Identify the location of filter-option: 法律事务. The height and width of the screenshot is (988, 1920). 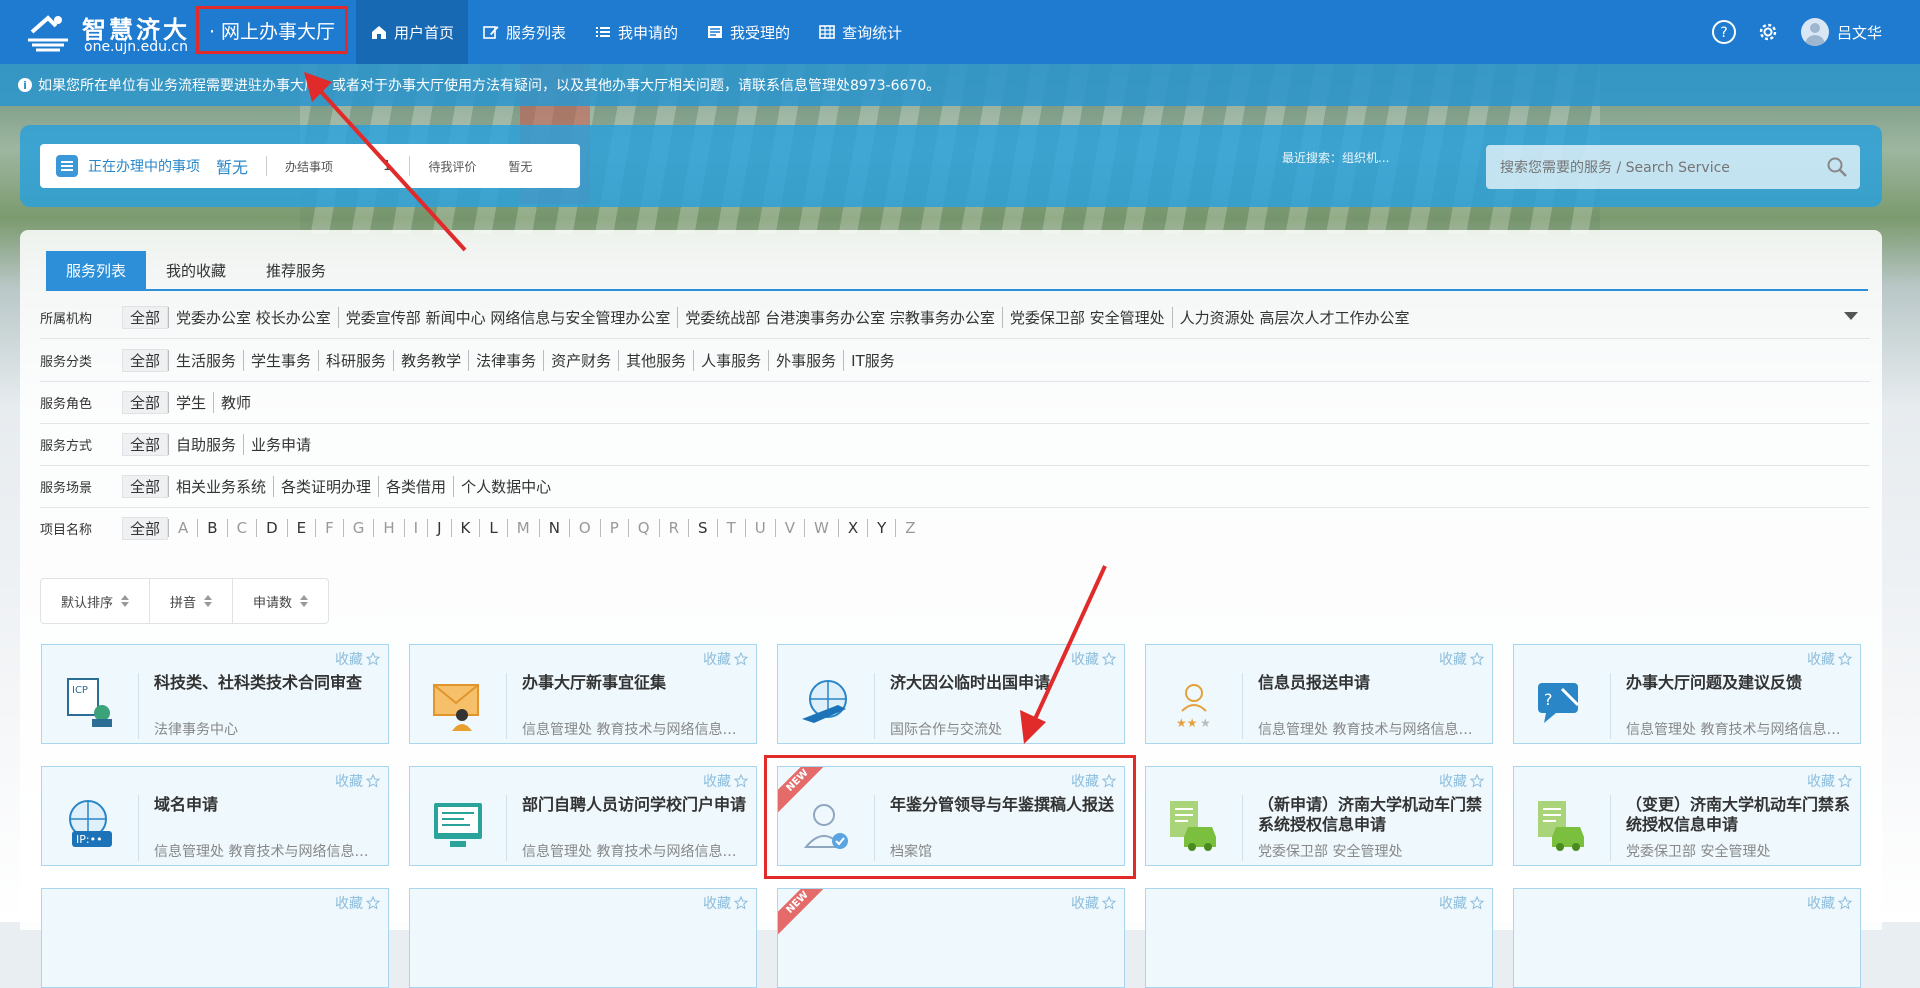
(505, 360).